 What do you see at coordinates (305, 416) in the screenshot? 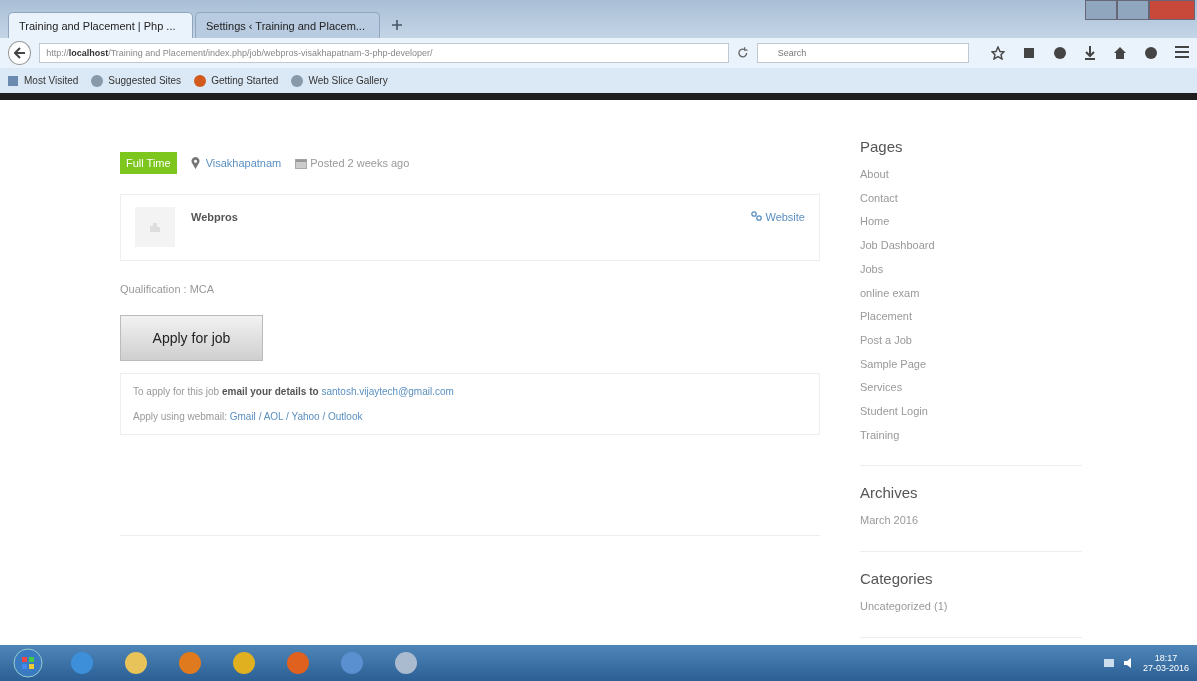
I see `webmail-link: Yahoo` at bounding box center [305, 416].